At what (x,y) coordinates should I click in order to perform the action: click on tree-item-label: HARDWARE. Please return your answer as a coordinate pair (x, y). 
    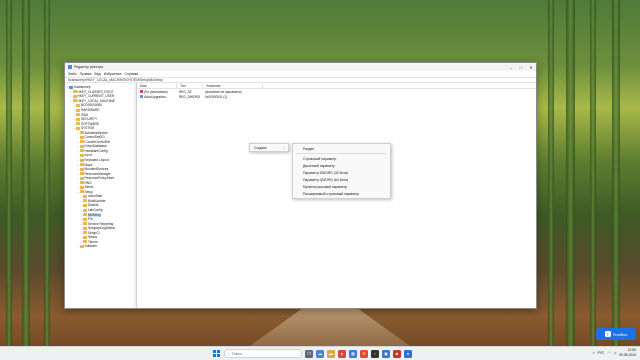
    Looking at the image, I should click on (90, 110).